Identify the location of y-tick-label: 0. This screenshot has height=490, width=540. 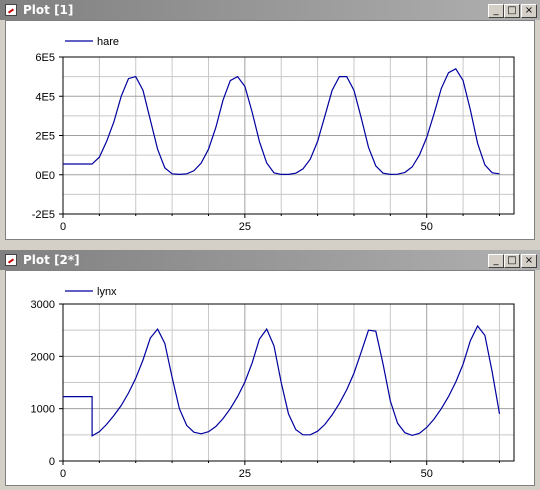
(52, 462).